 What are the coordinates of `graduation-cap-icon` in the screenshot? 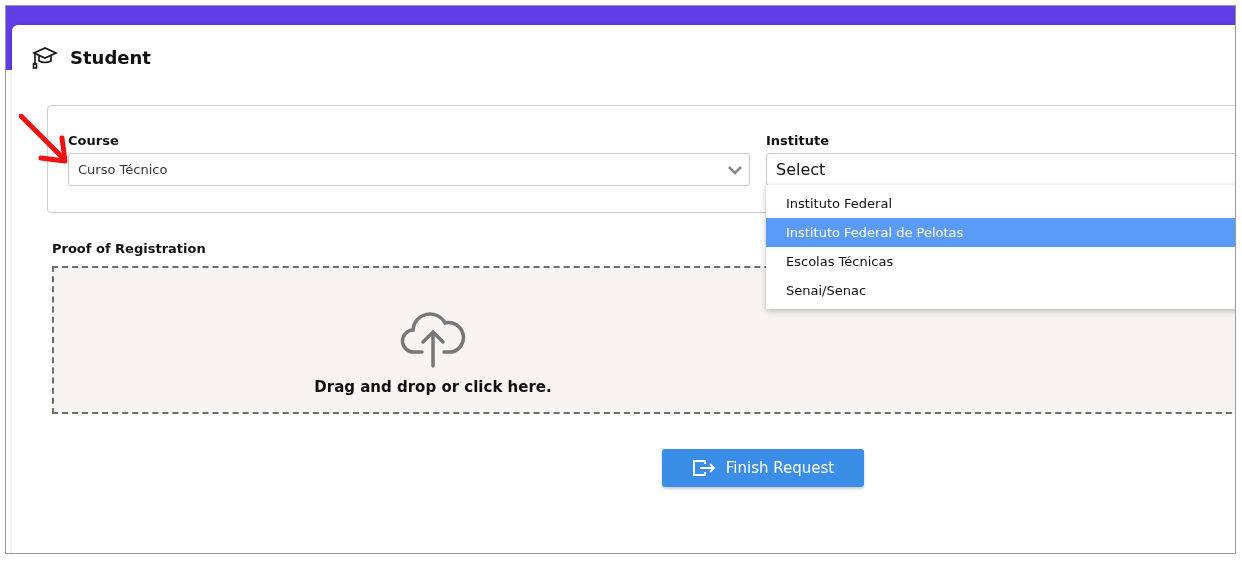 It's located at (45, 57).